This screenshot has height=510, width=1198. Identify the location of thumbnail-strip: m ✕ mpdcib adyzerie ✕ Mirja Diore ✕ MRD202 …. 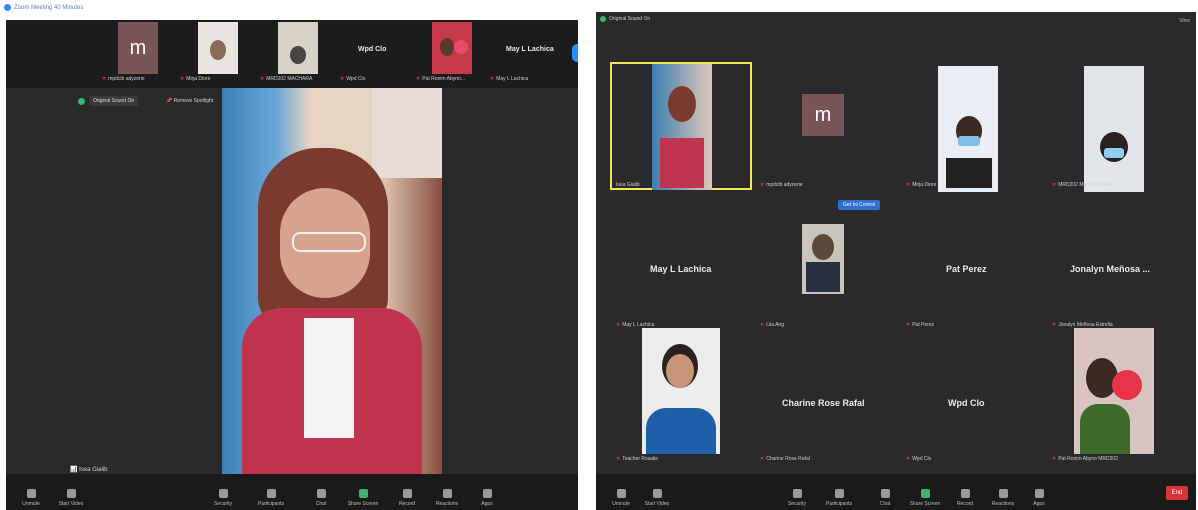
(292, 54).